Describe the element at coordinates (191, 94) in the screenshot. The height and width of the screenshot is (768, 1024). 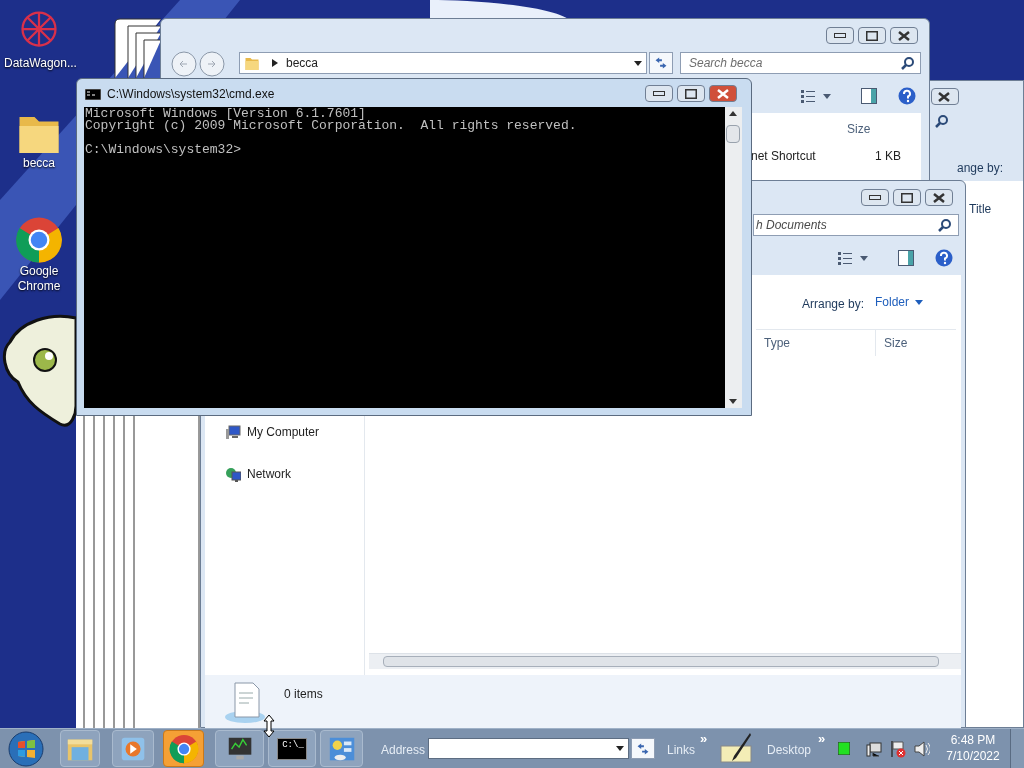
I see `window-title: C:\Windows\system32\cmd.exe` at that location.